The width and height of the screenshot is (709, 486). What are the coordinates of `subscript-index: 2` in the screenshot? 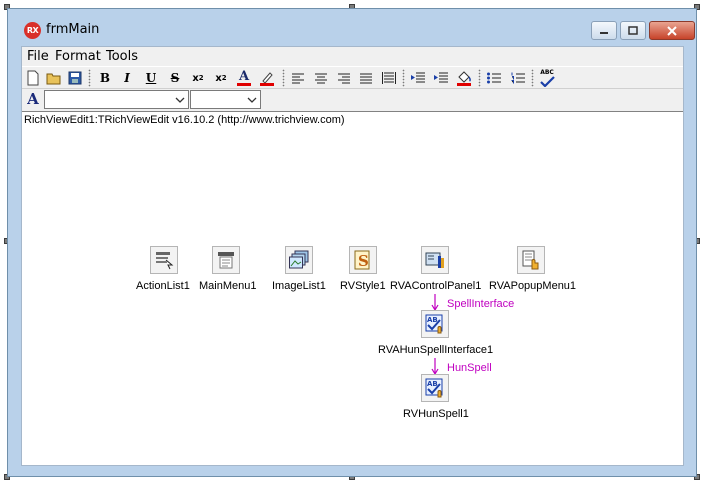 It's located at (201, 78).